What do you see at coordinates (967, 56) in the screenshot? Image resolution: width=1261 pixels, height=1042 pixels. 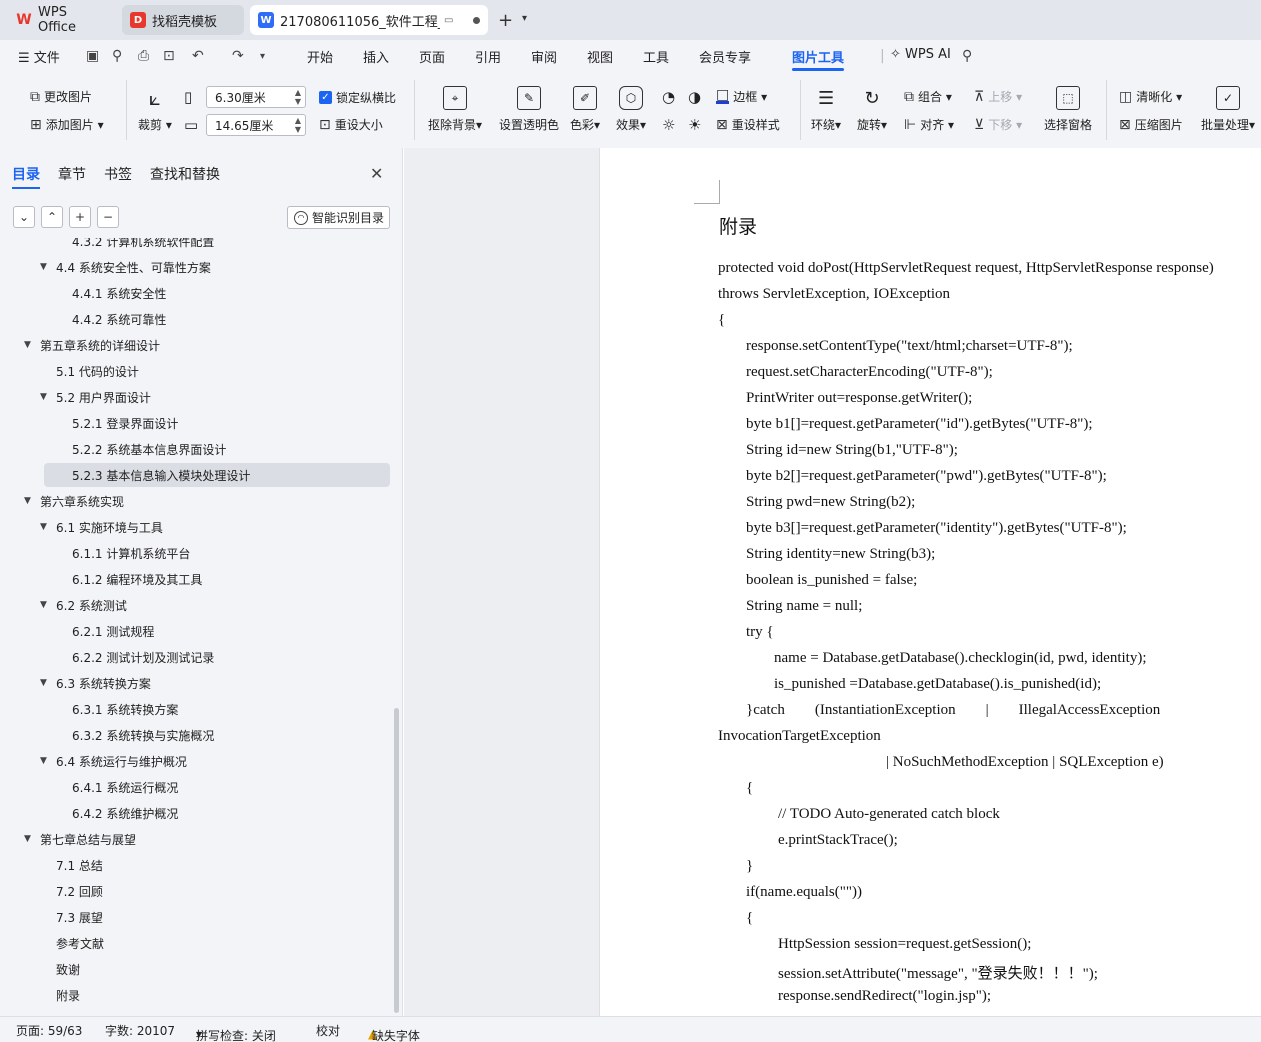 I see `search-icon: ⚲` at bounding box center [967, 56].